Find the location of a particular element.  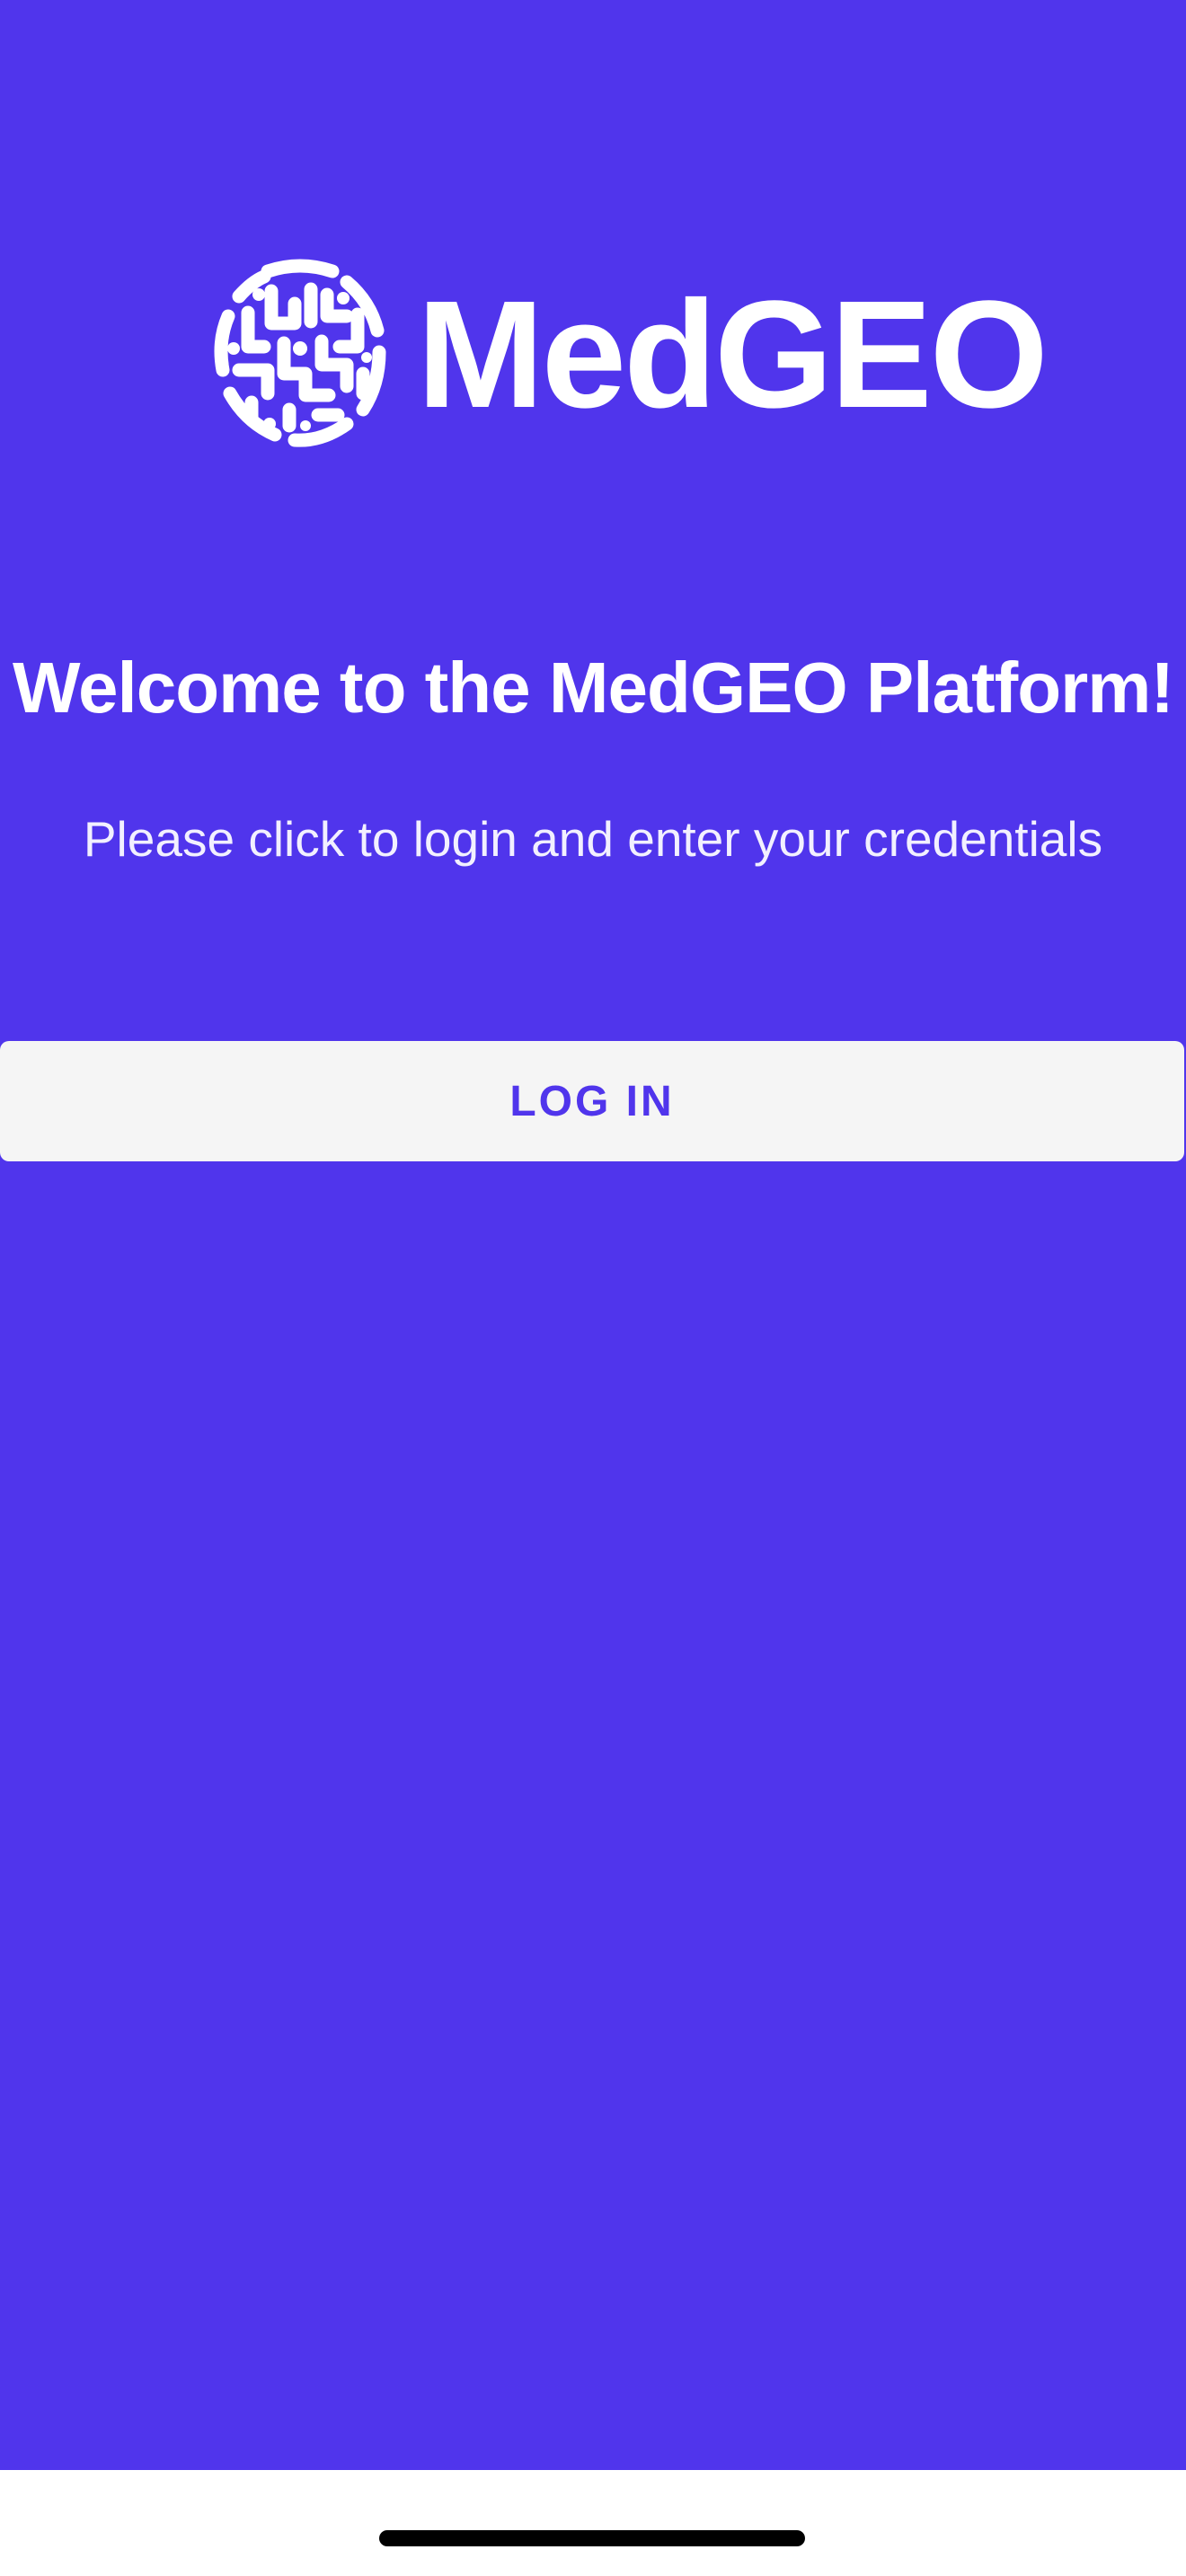

home-indicator is located at coordinates (592, 2538).